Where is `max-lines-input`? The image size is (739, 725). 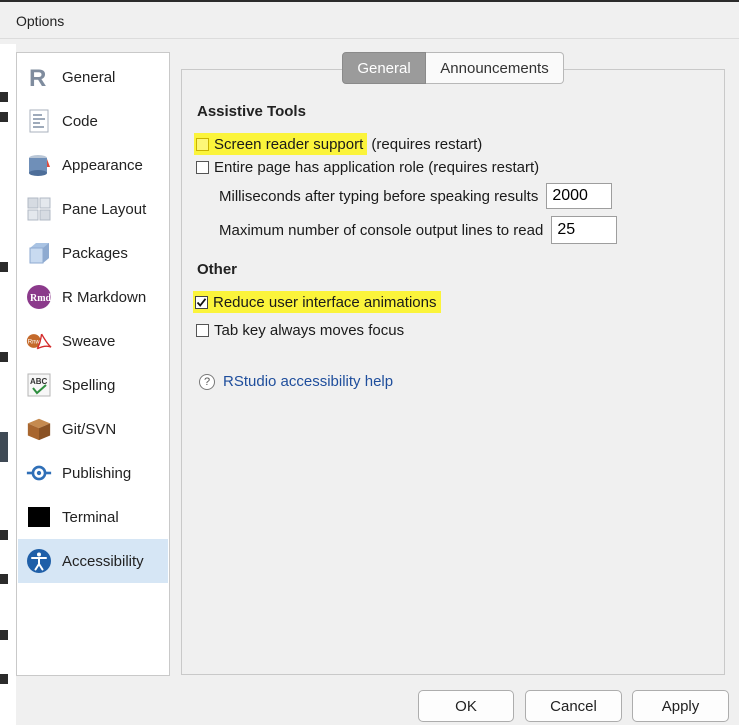 max-lines-input is located at coordinates (584, 230).